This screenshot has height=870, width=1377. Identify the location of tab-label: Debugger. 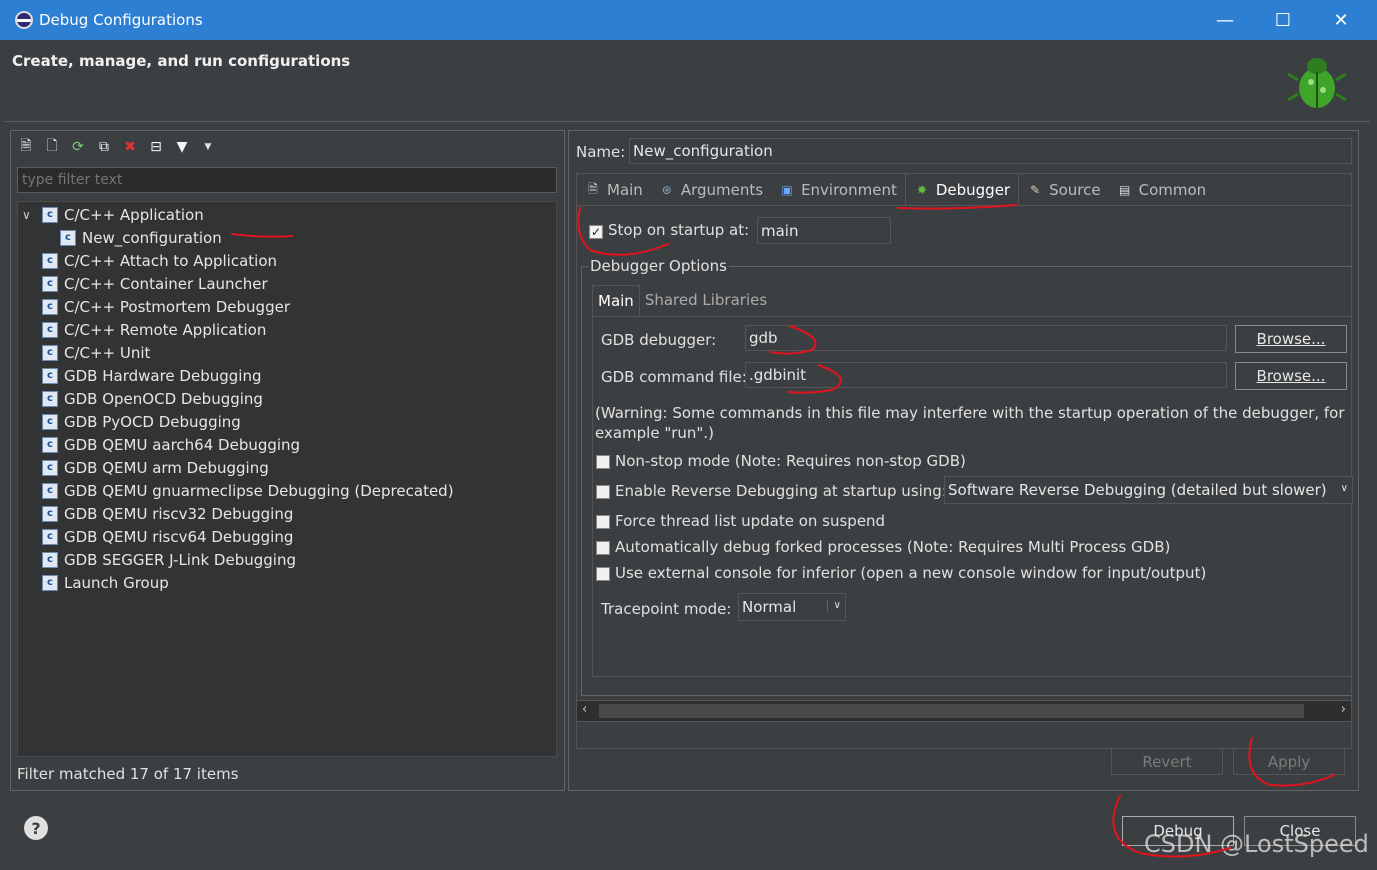
(973, 190).